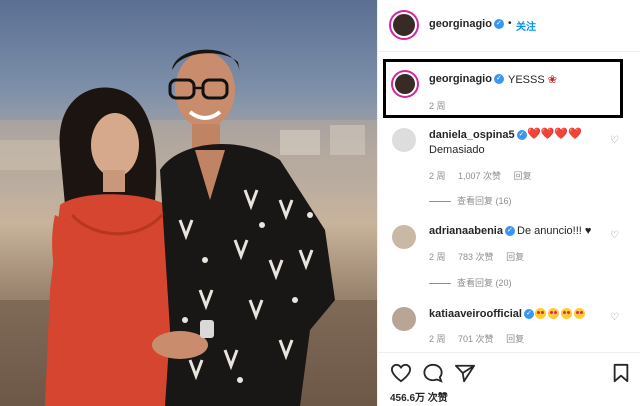 The height and width of the screenshot is (406, 640). Describe the element at coordinates (554, 231) in the screenshot. I see `comment-text: De anuncio!!! ♥` at that location.